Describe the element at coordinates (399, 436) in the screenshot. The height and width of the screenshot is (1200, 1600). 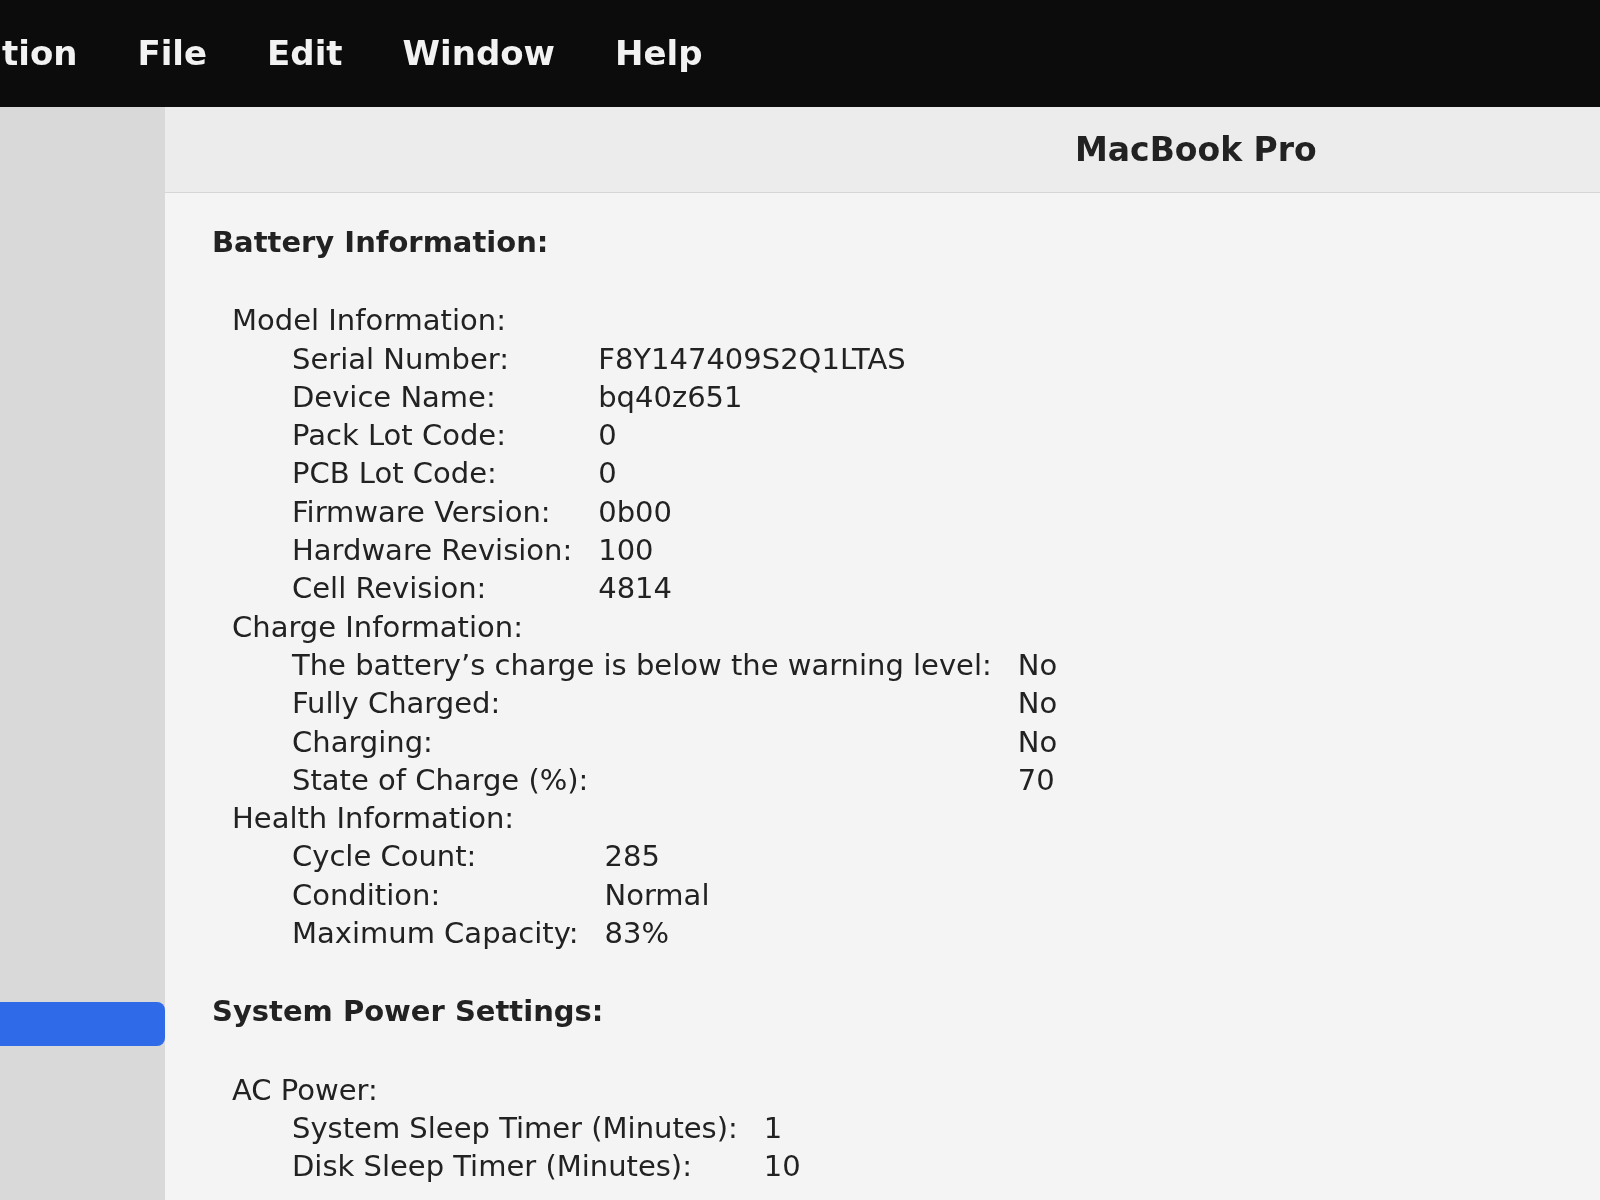
I see `field-label: Pack Lot Code:` at that location.